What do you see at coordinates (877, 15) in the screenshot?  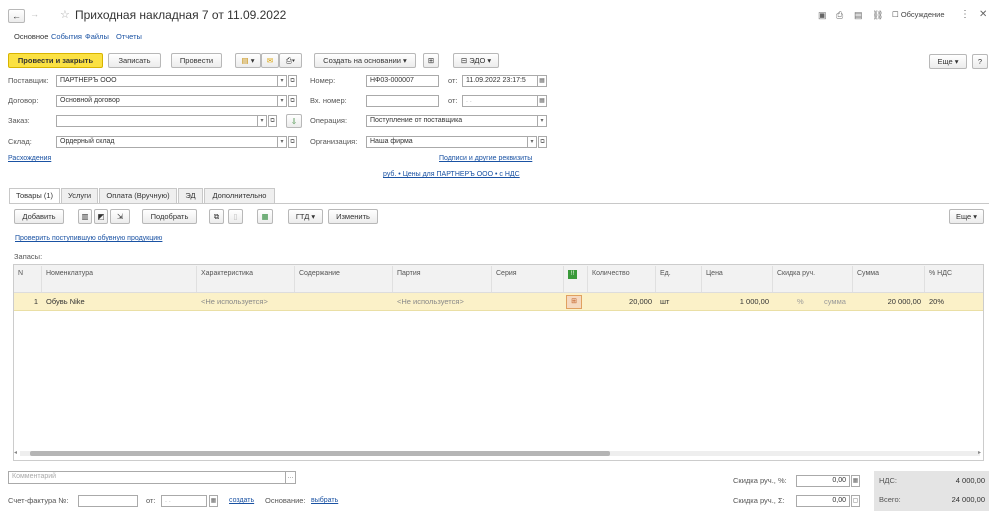 I see `link-icon: ⛓` at bounding box center [877, 15].